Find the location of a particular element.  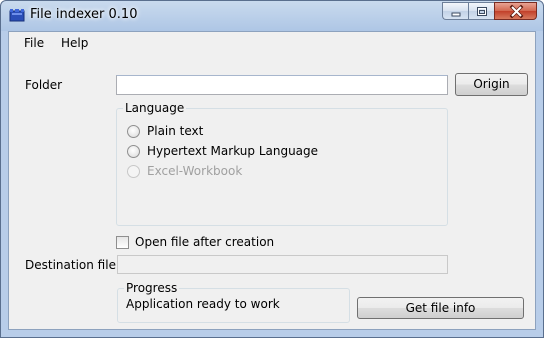

radio-html: Hypertext Markup Language is located at coordinates (222, 151).